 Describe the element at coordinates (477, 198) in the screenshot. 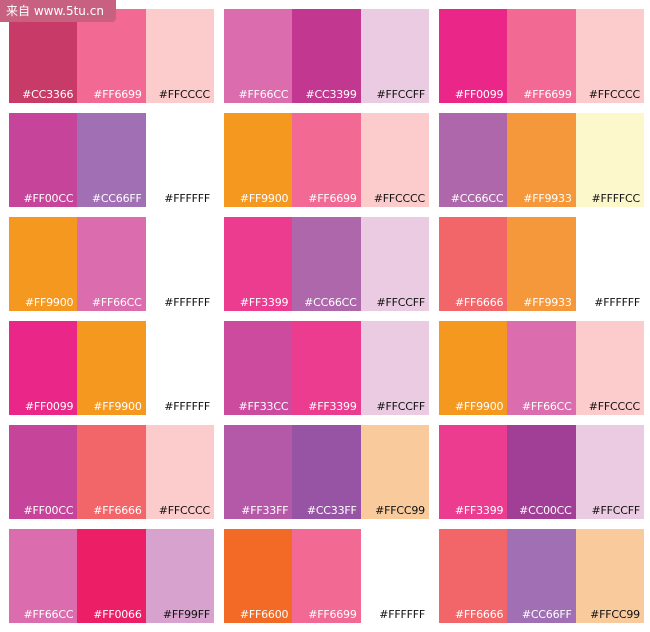

I see `hex-code-label: #CC66CC` at that location.